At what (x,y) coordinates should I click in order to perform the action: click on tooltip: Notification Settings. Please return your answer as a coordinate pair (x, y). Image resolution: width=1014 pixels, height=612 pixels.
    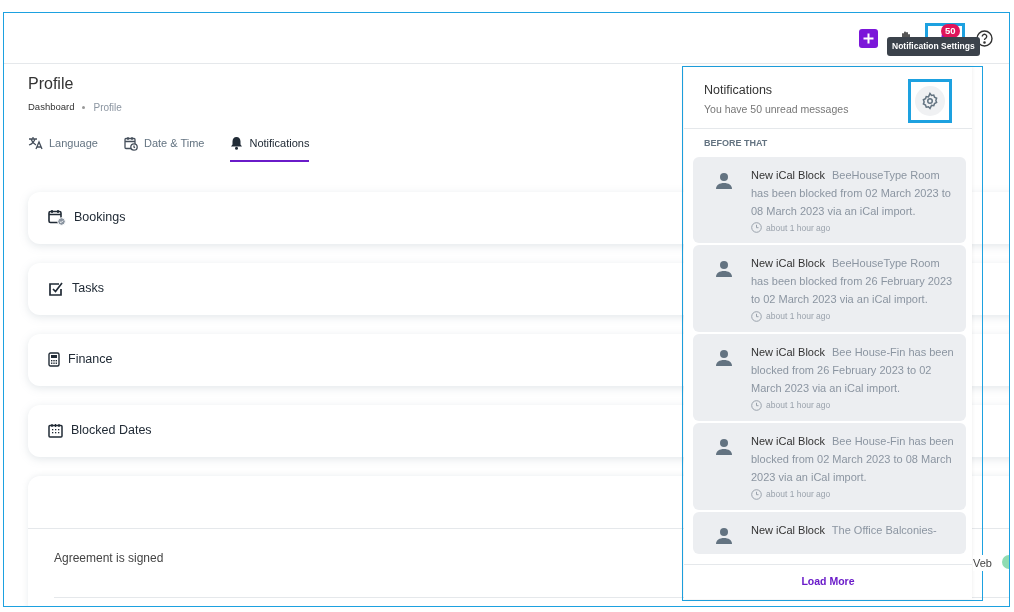
    Looking at the image, I should click on (933, 46).